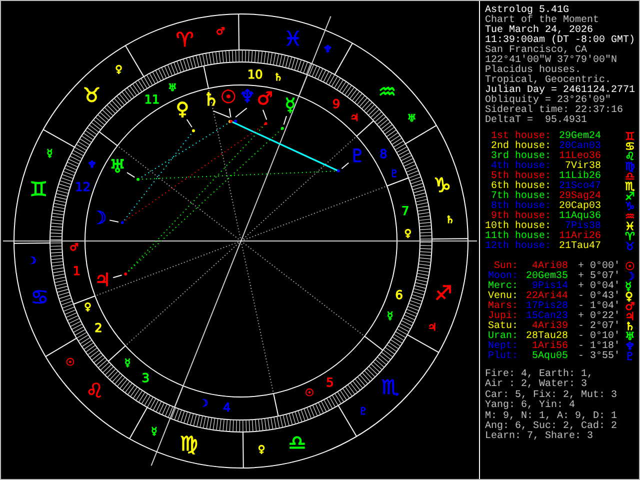 The width and height of the screenshot is (640, 480). Describe the element at coordinates (600, 297) in the screenshot. I see `planet-speed: - 0°43'` at that location.